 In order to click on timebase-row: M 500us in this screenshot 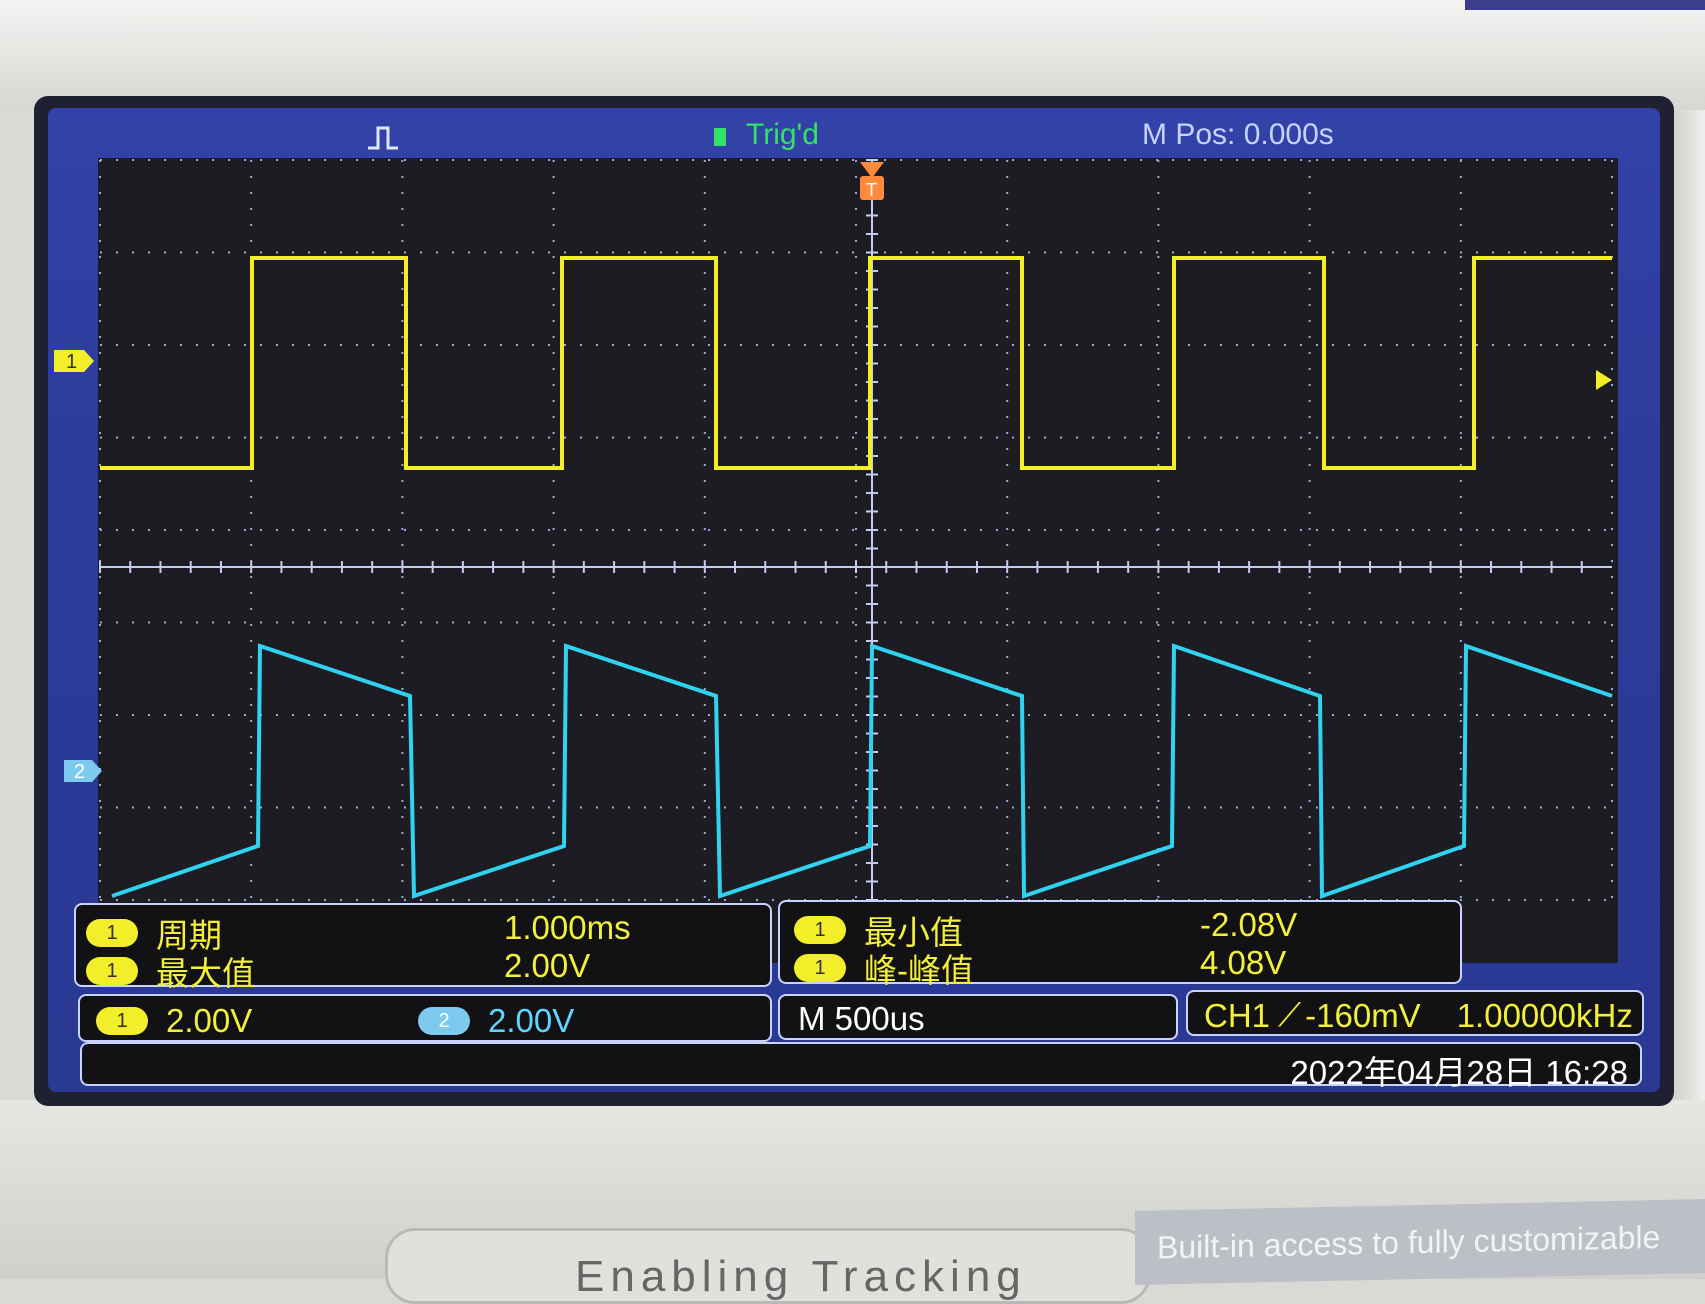, I will do `click(861, 1019)`.